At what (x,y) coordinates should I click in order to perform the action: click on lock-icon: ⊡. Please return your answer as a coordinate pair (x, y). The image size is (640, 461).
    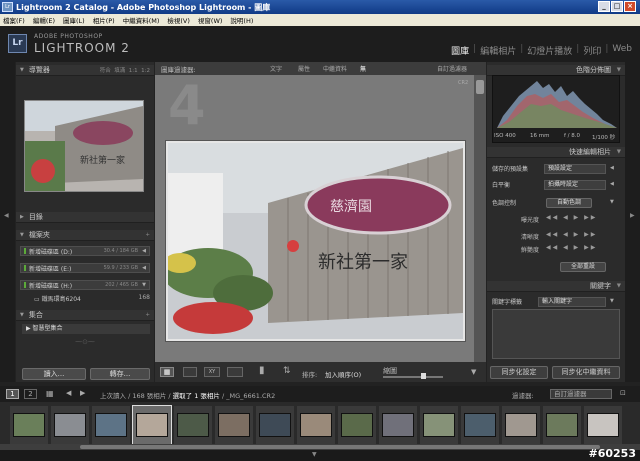
    Looking at the image, I should click on (623, 393).